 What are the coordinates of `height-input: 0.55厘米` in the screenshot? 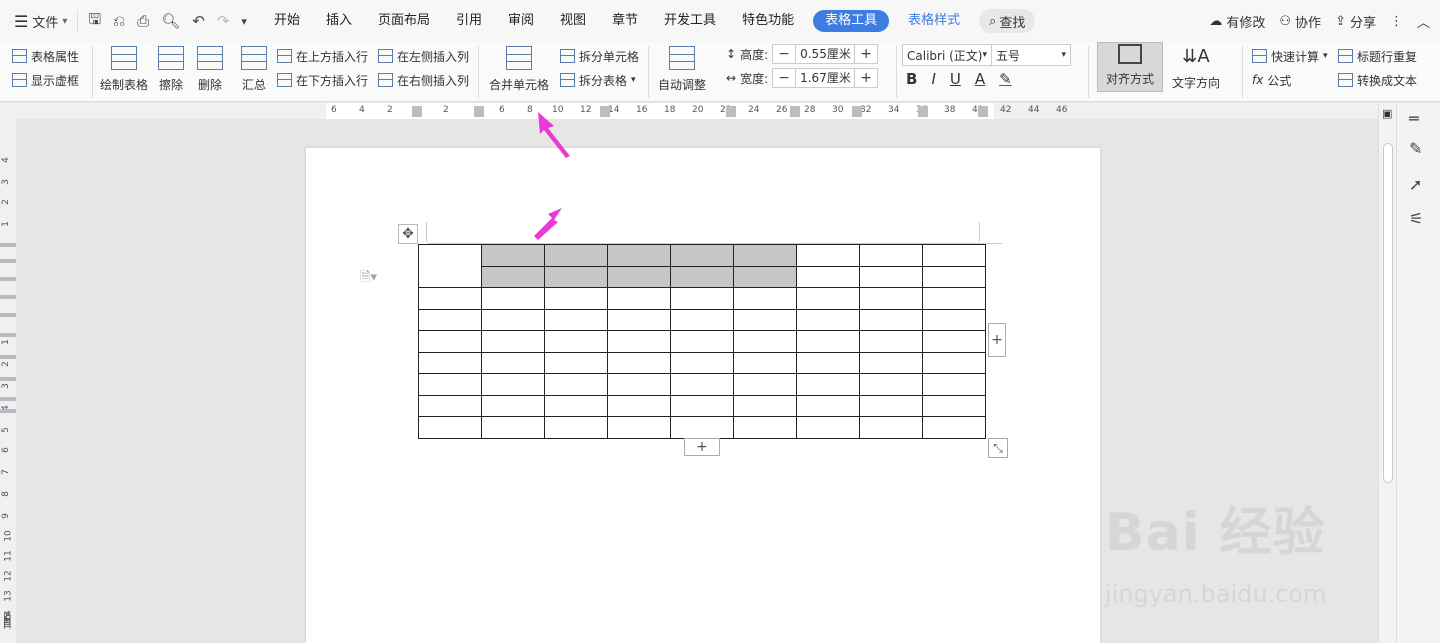 It's located at (825, 54).